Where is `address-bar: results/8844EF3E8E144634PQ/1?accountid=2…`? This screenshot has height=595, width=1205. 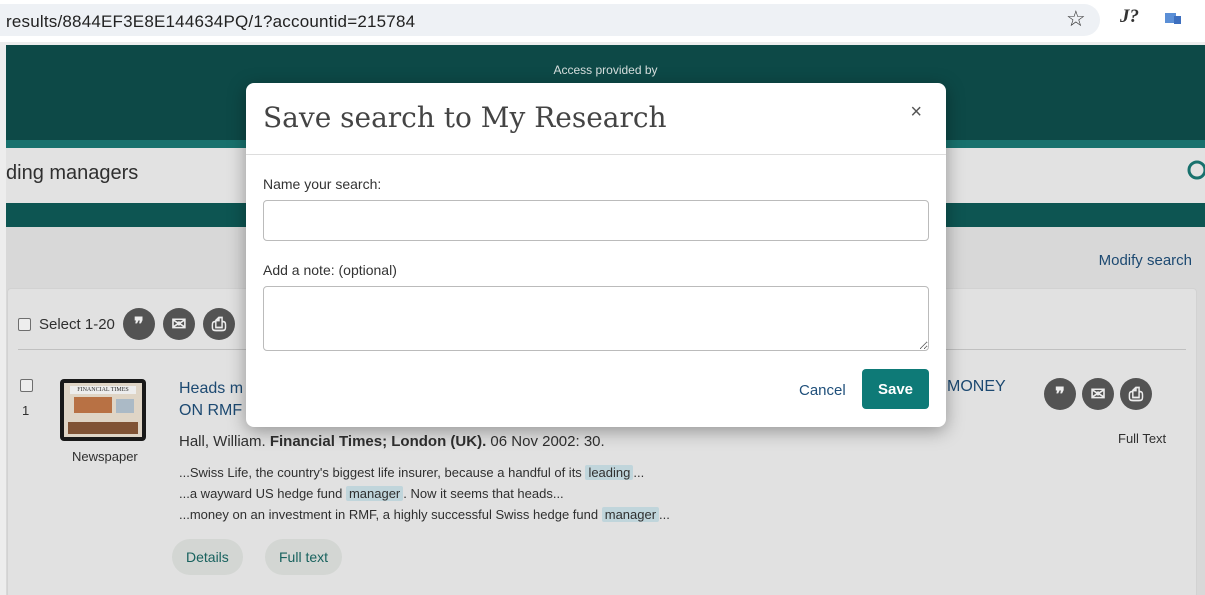
address-bar: results/8844EF3E8E144634PQ/1?accountid=2… is located at coordinates (550, 20).